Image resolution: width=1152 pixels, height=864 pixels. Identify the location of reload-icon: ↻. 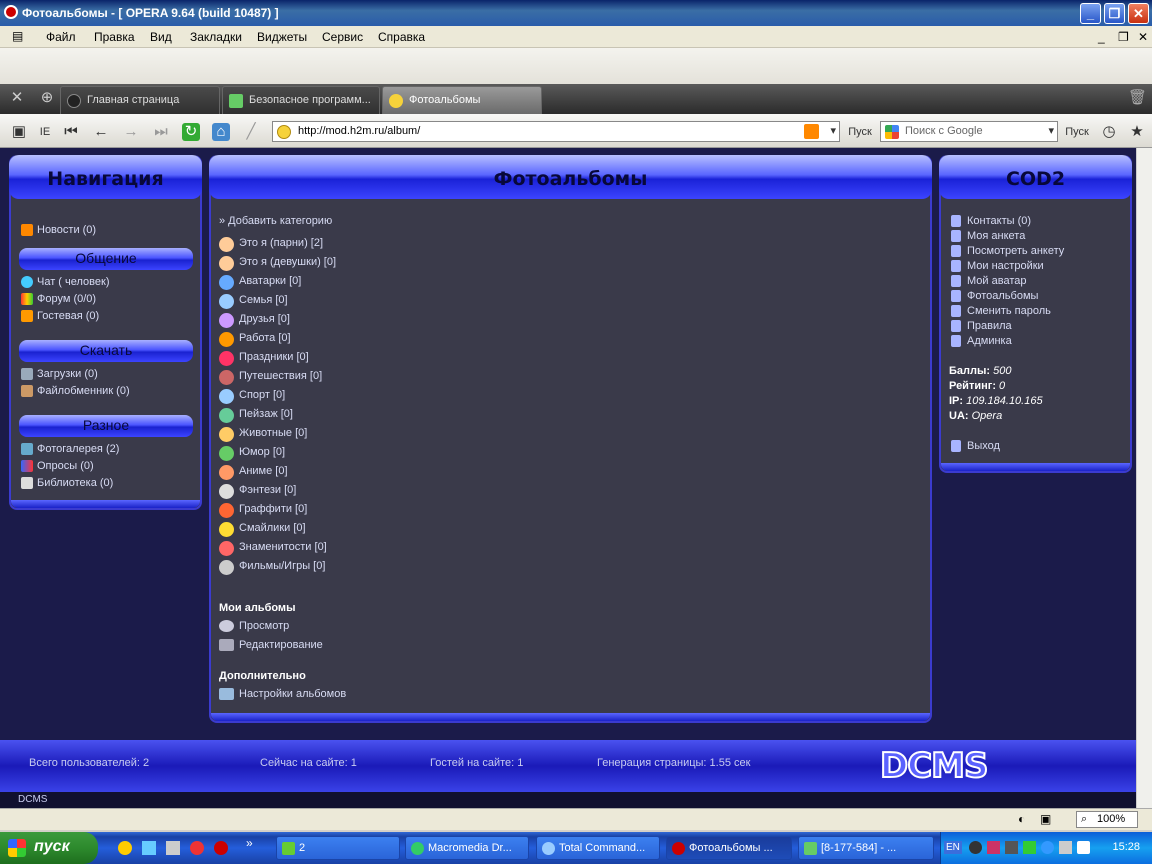
(191, 132).